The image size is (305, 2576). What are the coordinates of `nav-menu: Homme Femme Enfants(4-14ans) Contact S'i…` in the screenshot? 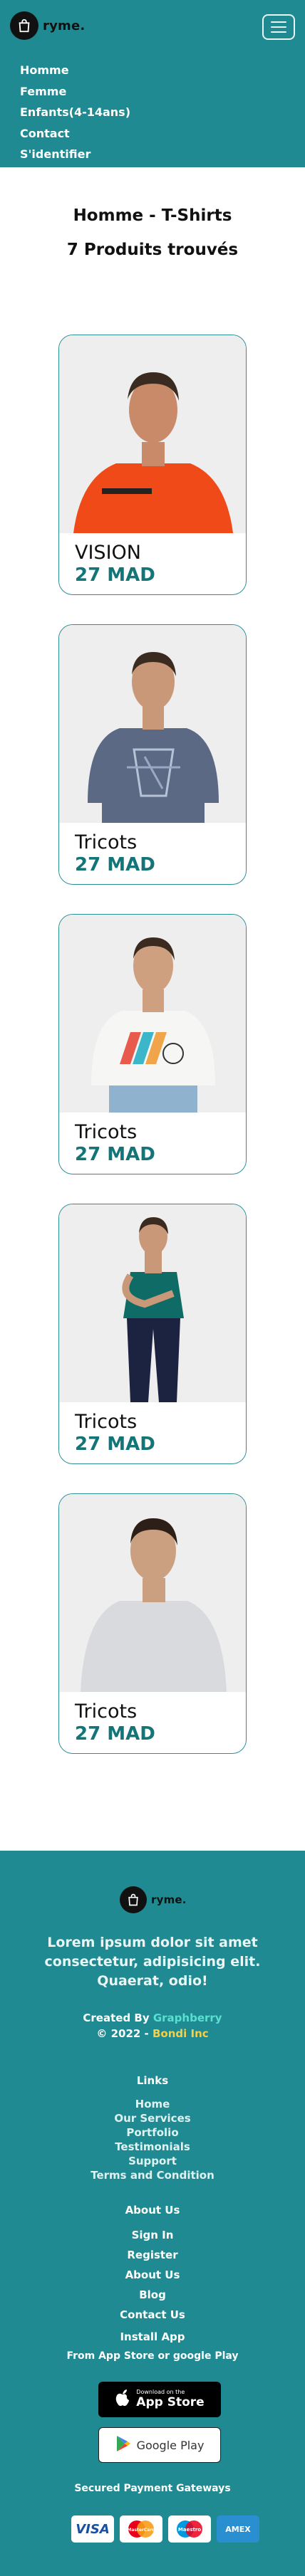 It's located at (75, 112).